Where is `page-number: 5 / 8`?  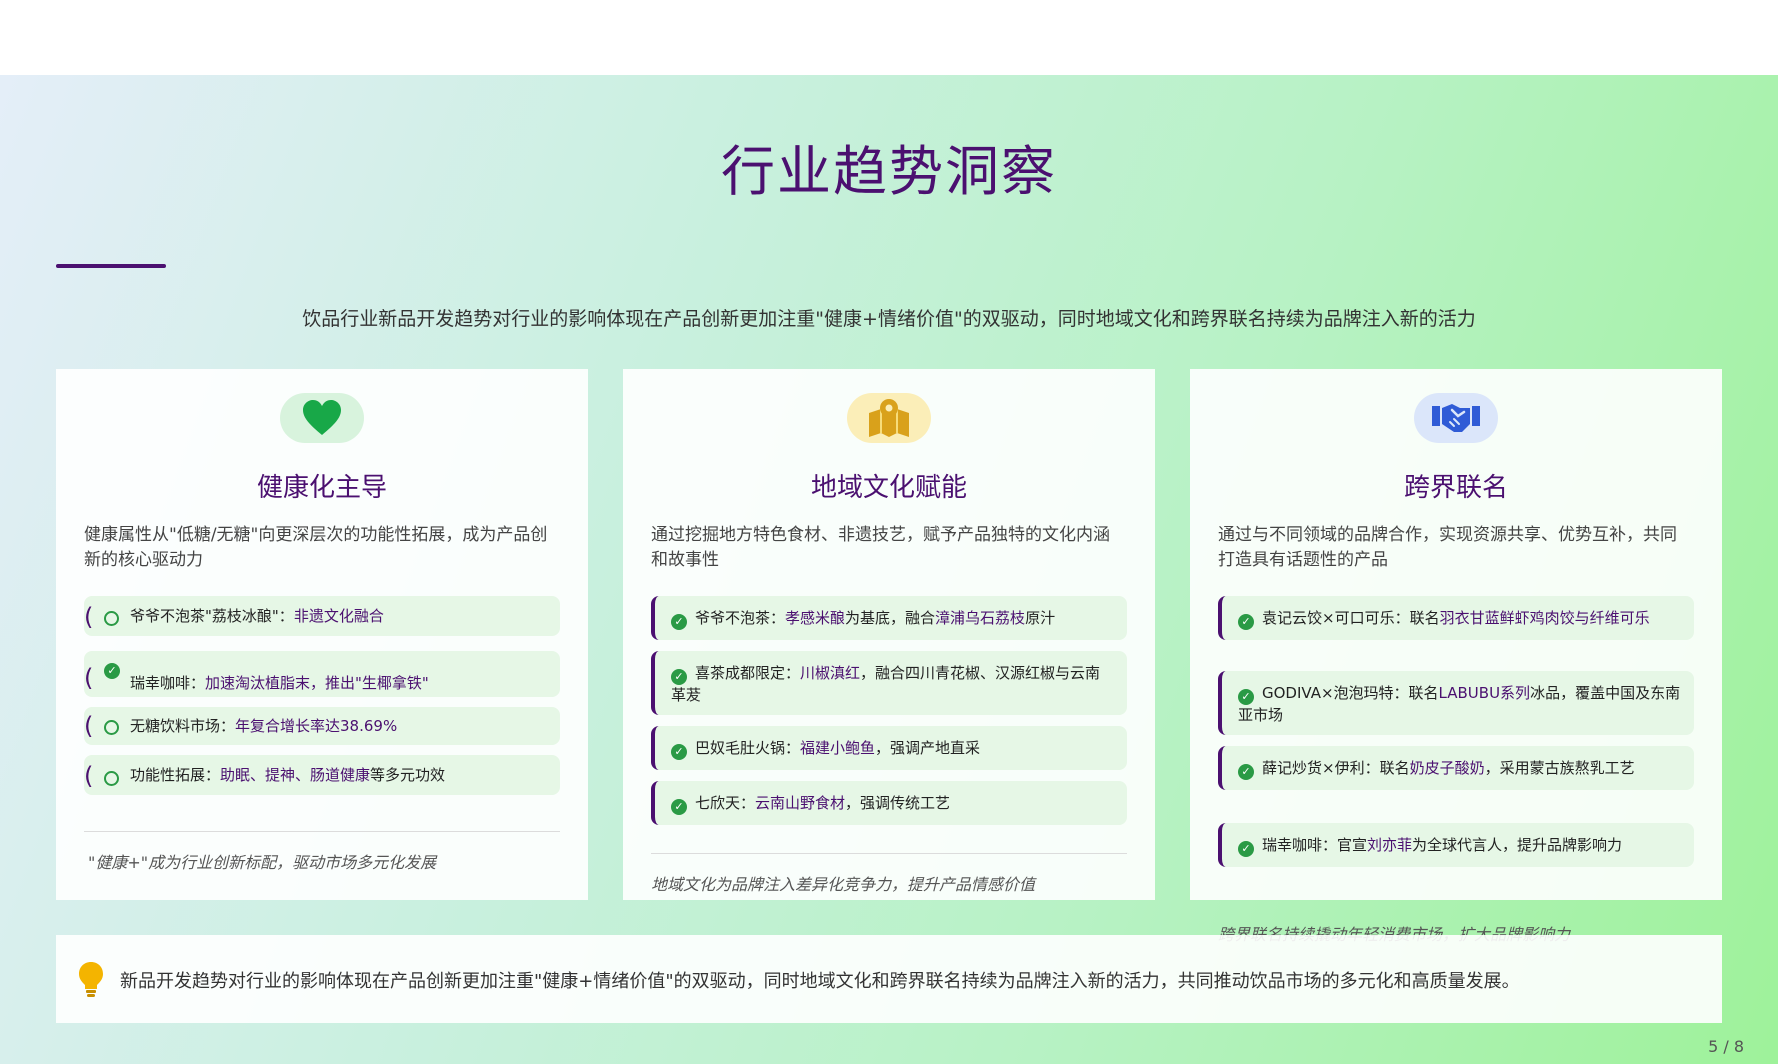
page-number: 5 / 8 is located at coordinates (1726, 1046).